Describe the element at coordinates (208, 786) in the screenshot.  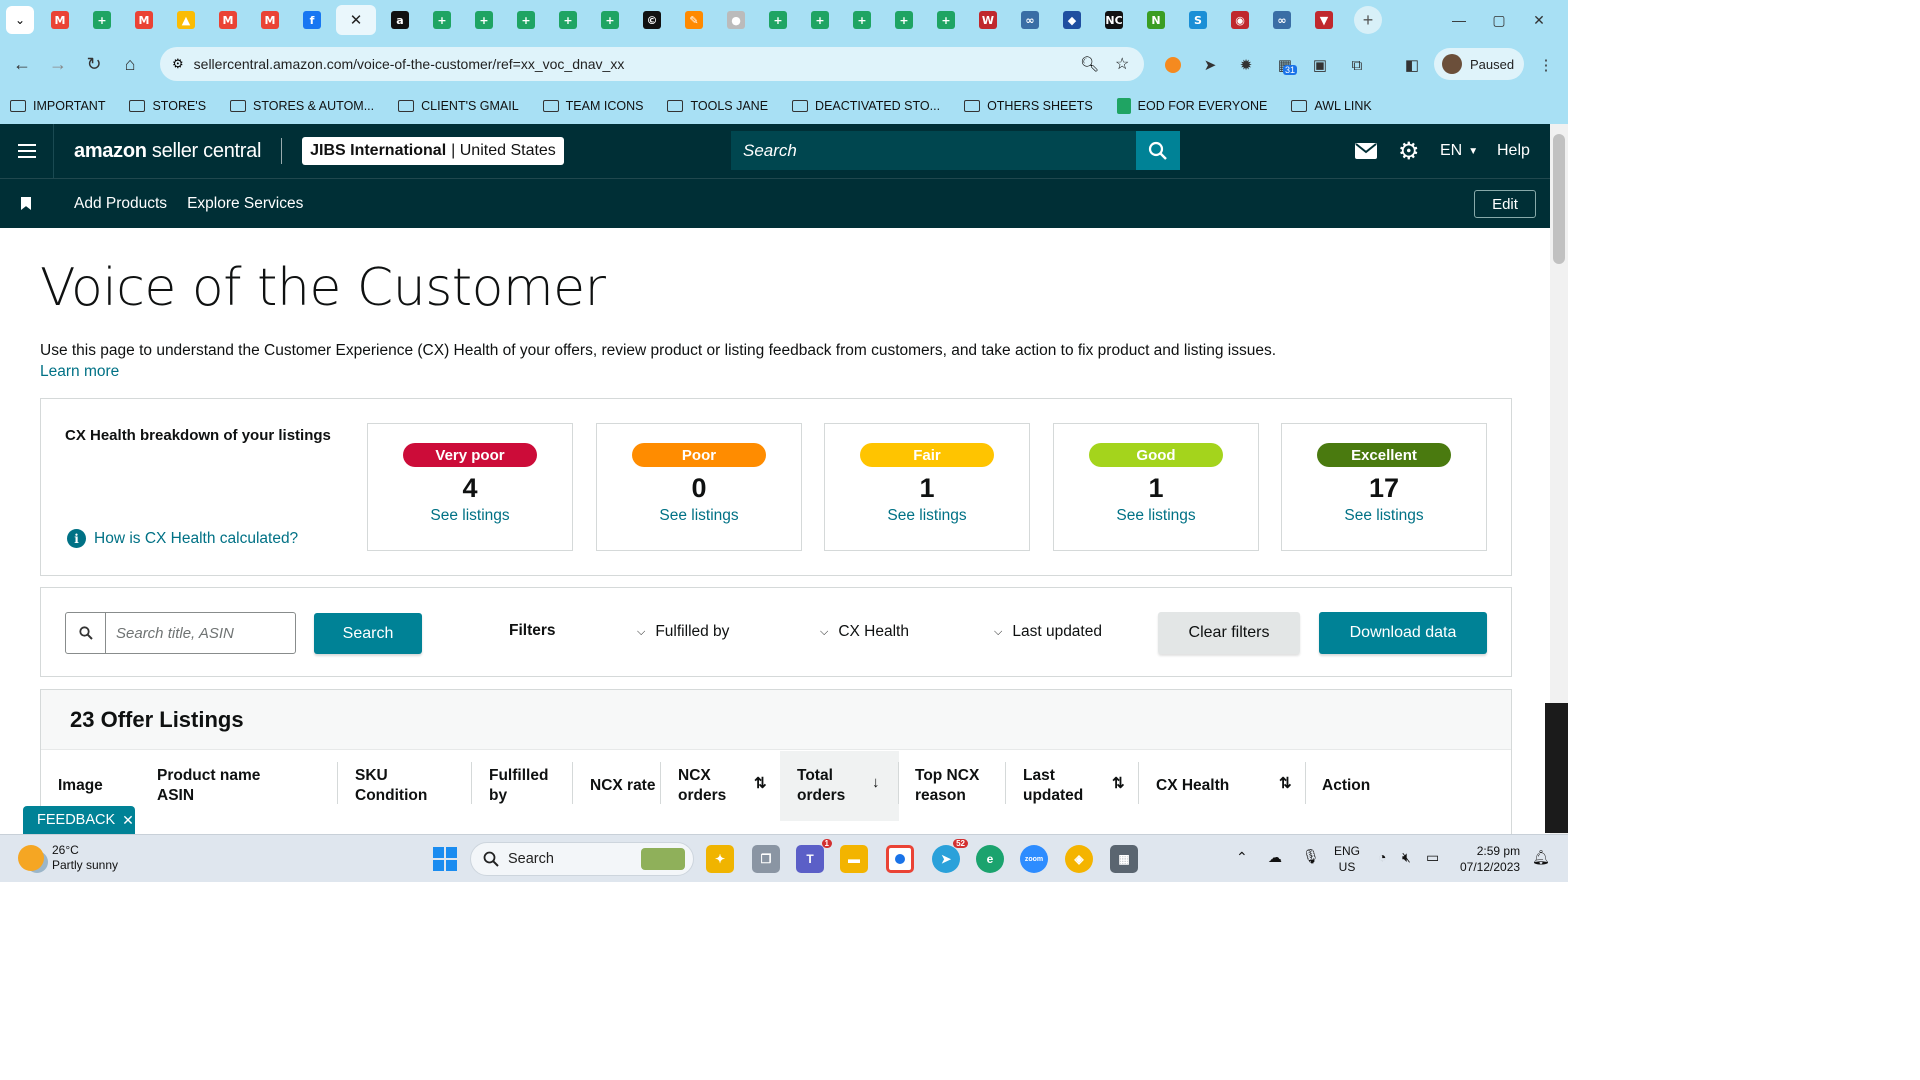
I see `column-header: Product name ASIN` at that location.